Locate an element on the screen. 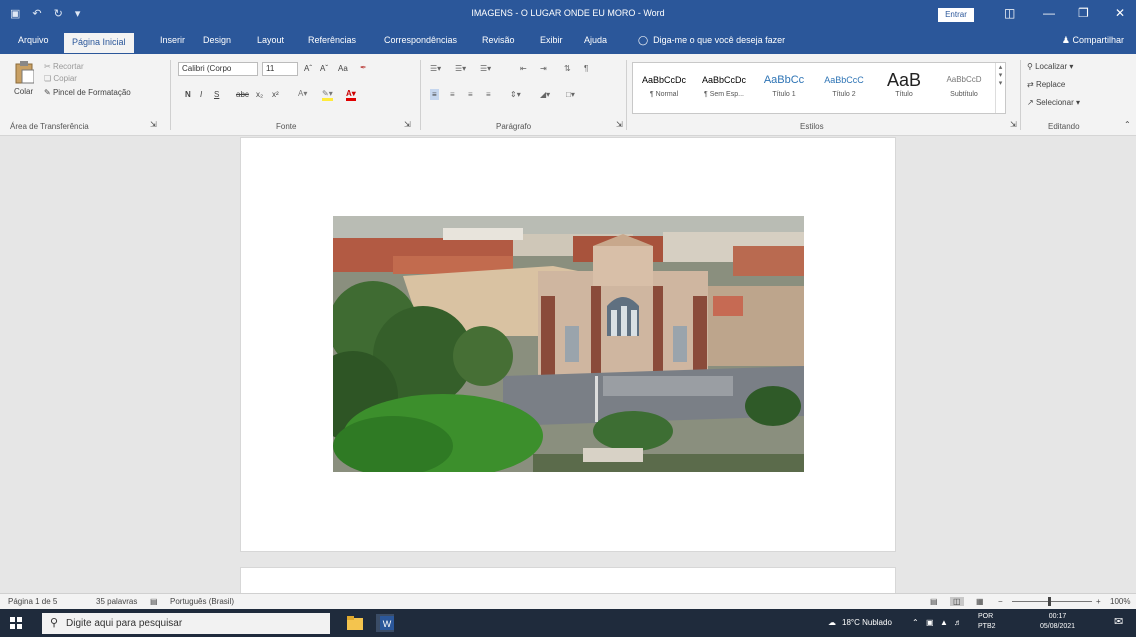 Image resolution: width=1136 pixels, height=637 pixels. style-normal: AaBbCcDc ¶ Normal is located at coordinates (664, 83).